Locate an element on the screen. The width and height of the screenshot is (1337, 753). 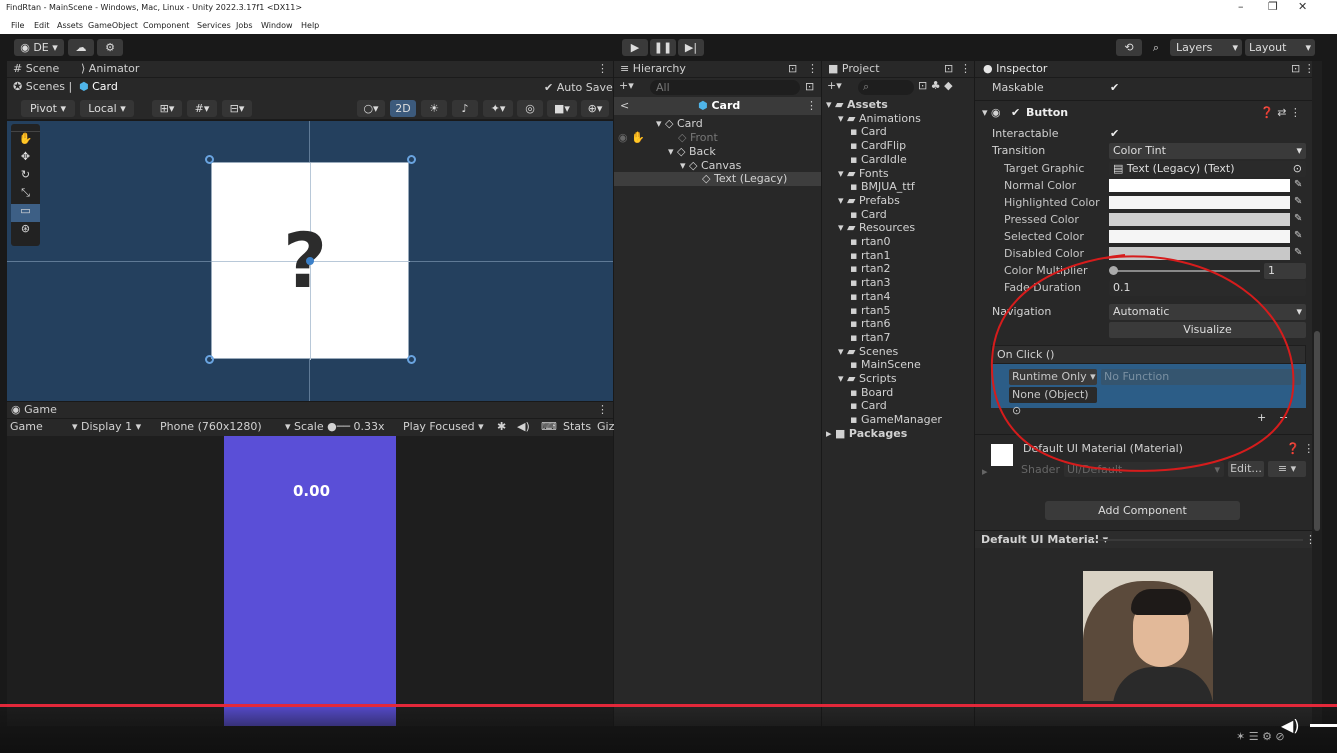
stats-toggle: Stats is located at coordinates (577, 426).